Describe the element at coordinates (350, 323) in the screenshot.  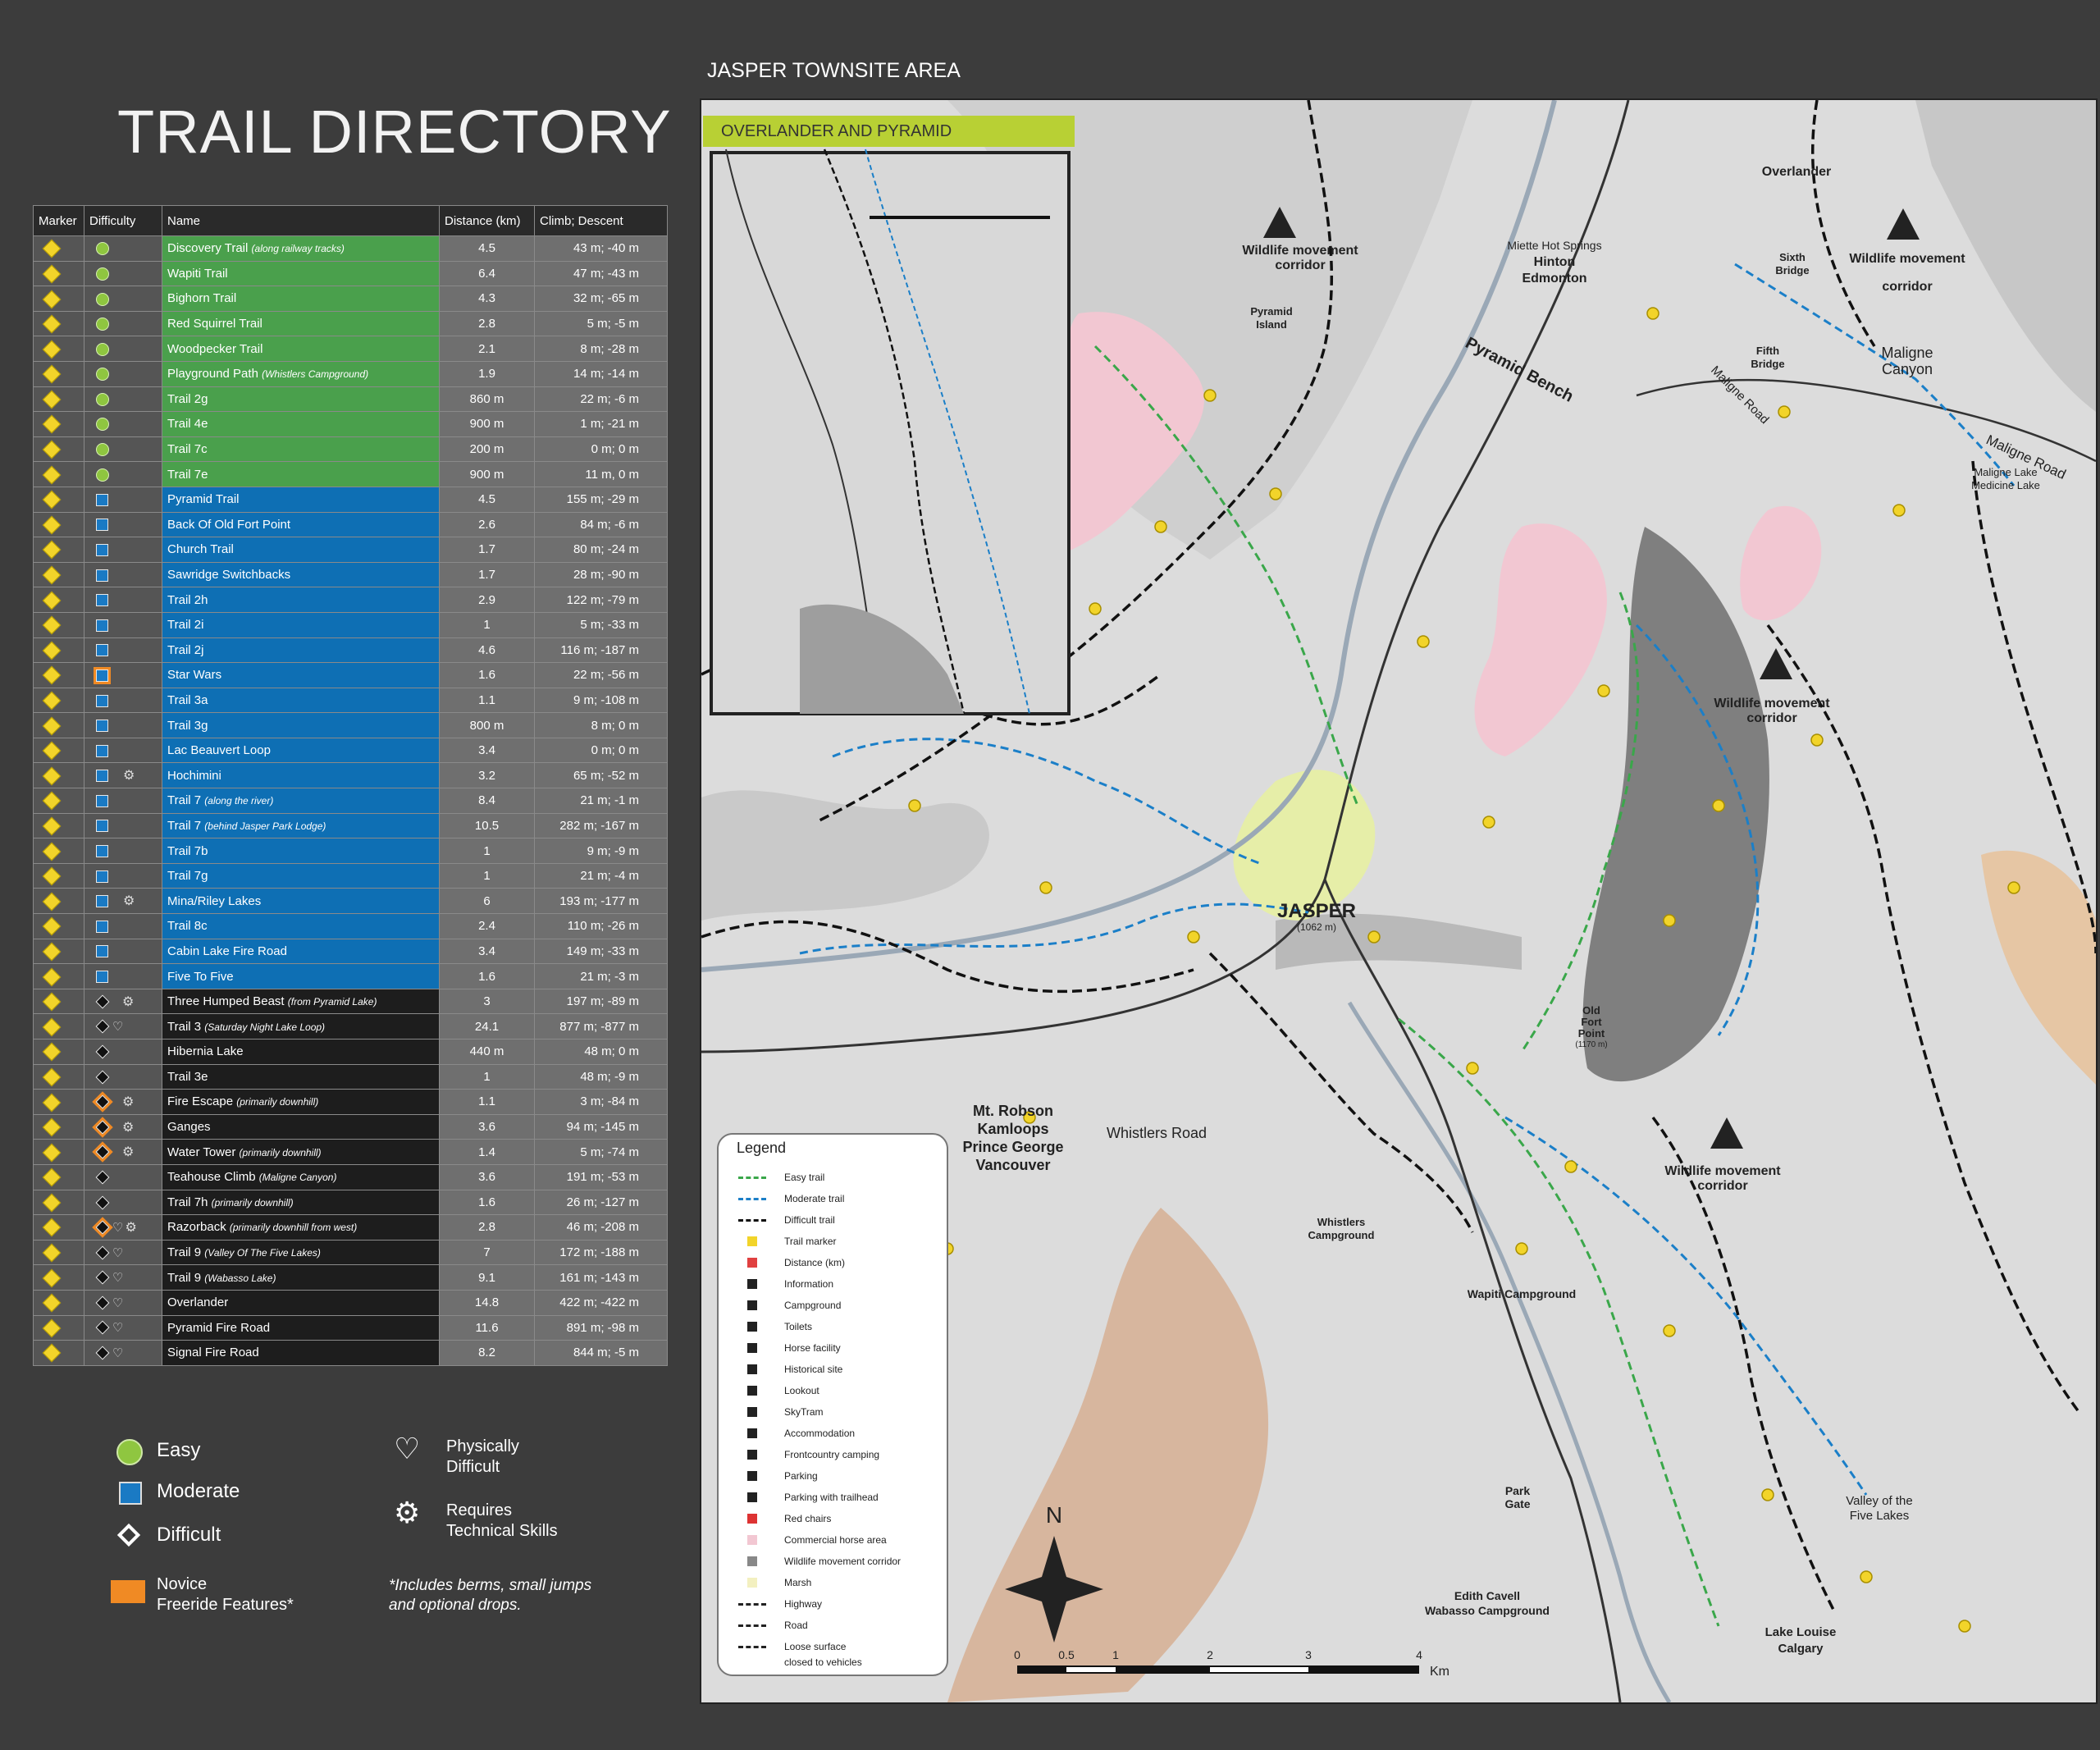
I see `table-row: Red Squirrel Trail 2.8 5 m; -5 m` at that location.